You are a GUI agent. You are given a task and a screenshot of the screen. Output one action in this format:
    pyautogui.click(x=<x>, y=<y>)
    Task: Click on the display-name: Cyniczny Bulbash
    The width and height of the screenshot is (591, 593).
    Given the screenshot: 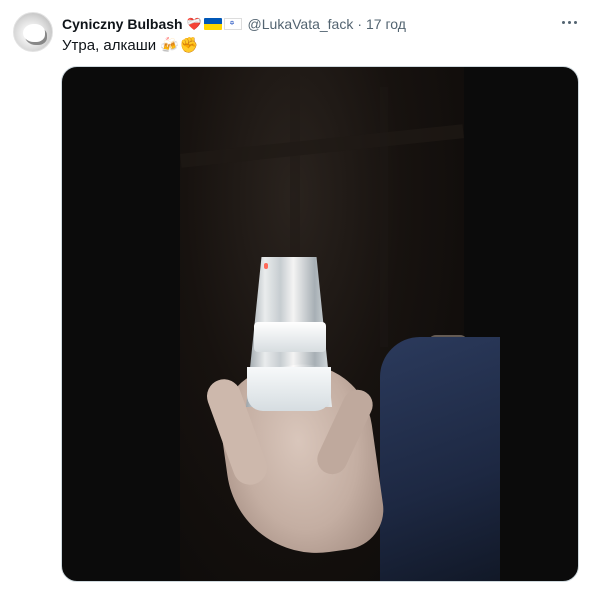 What is the action you would take?
    pyautogui.click(x=122, y=24)
    